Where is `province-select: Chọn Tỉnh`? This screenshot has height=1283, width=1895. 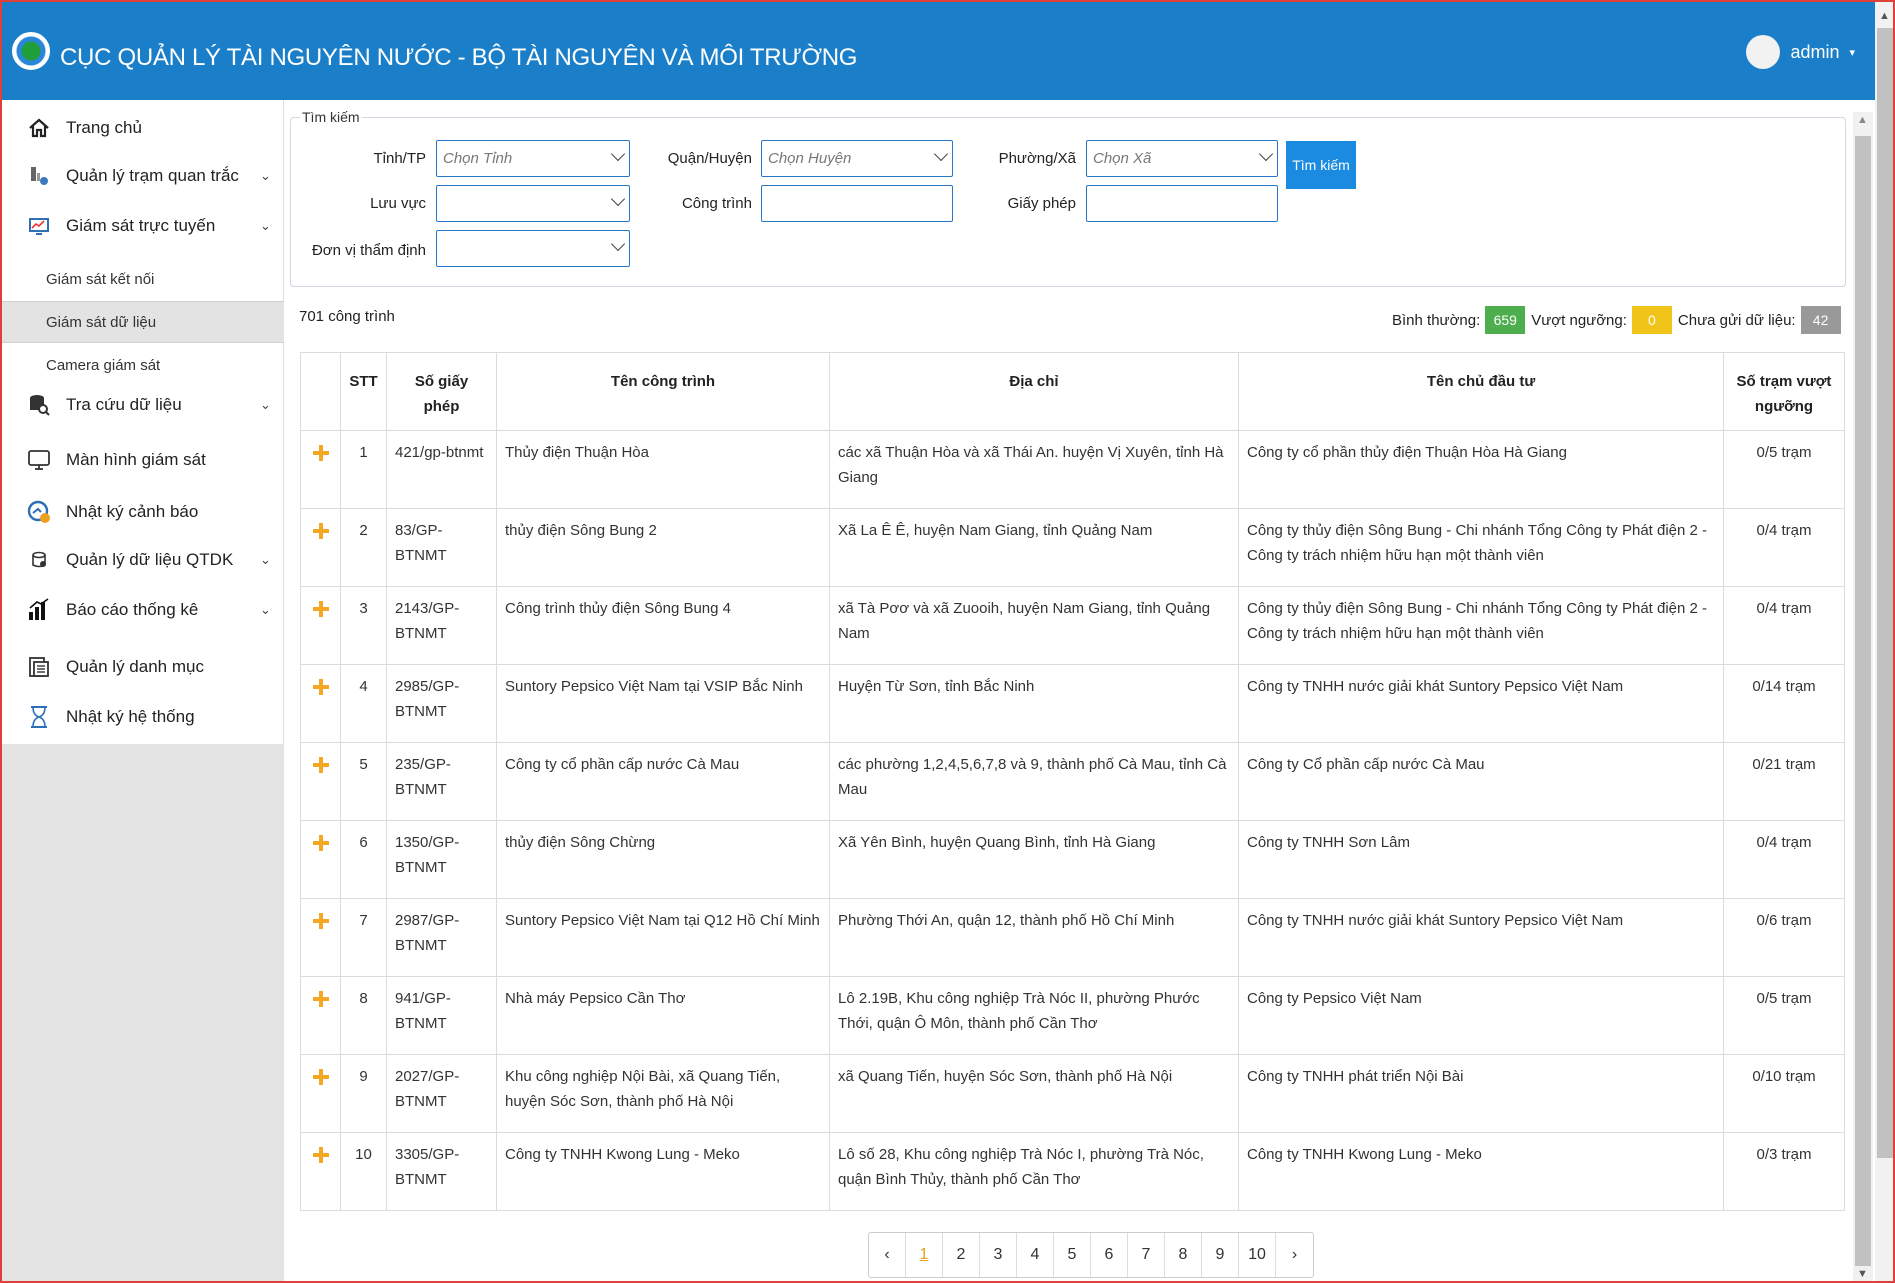
province-select: Chọn Tỉnh is located at coordinates (533, 158).